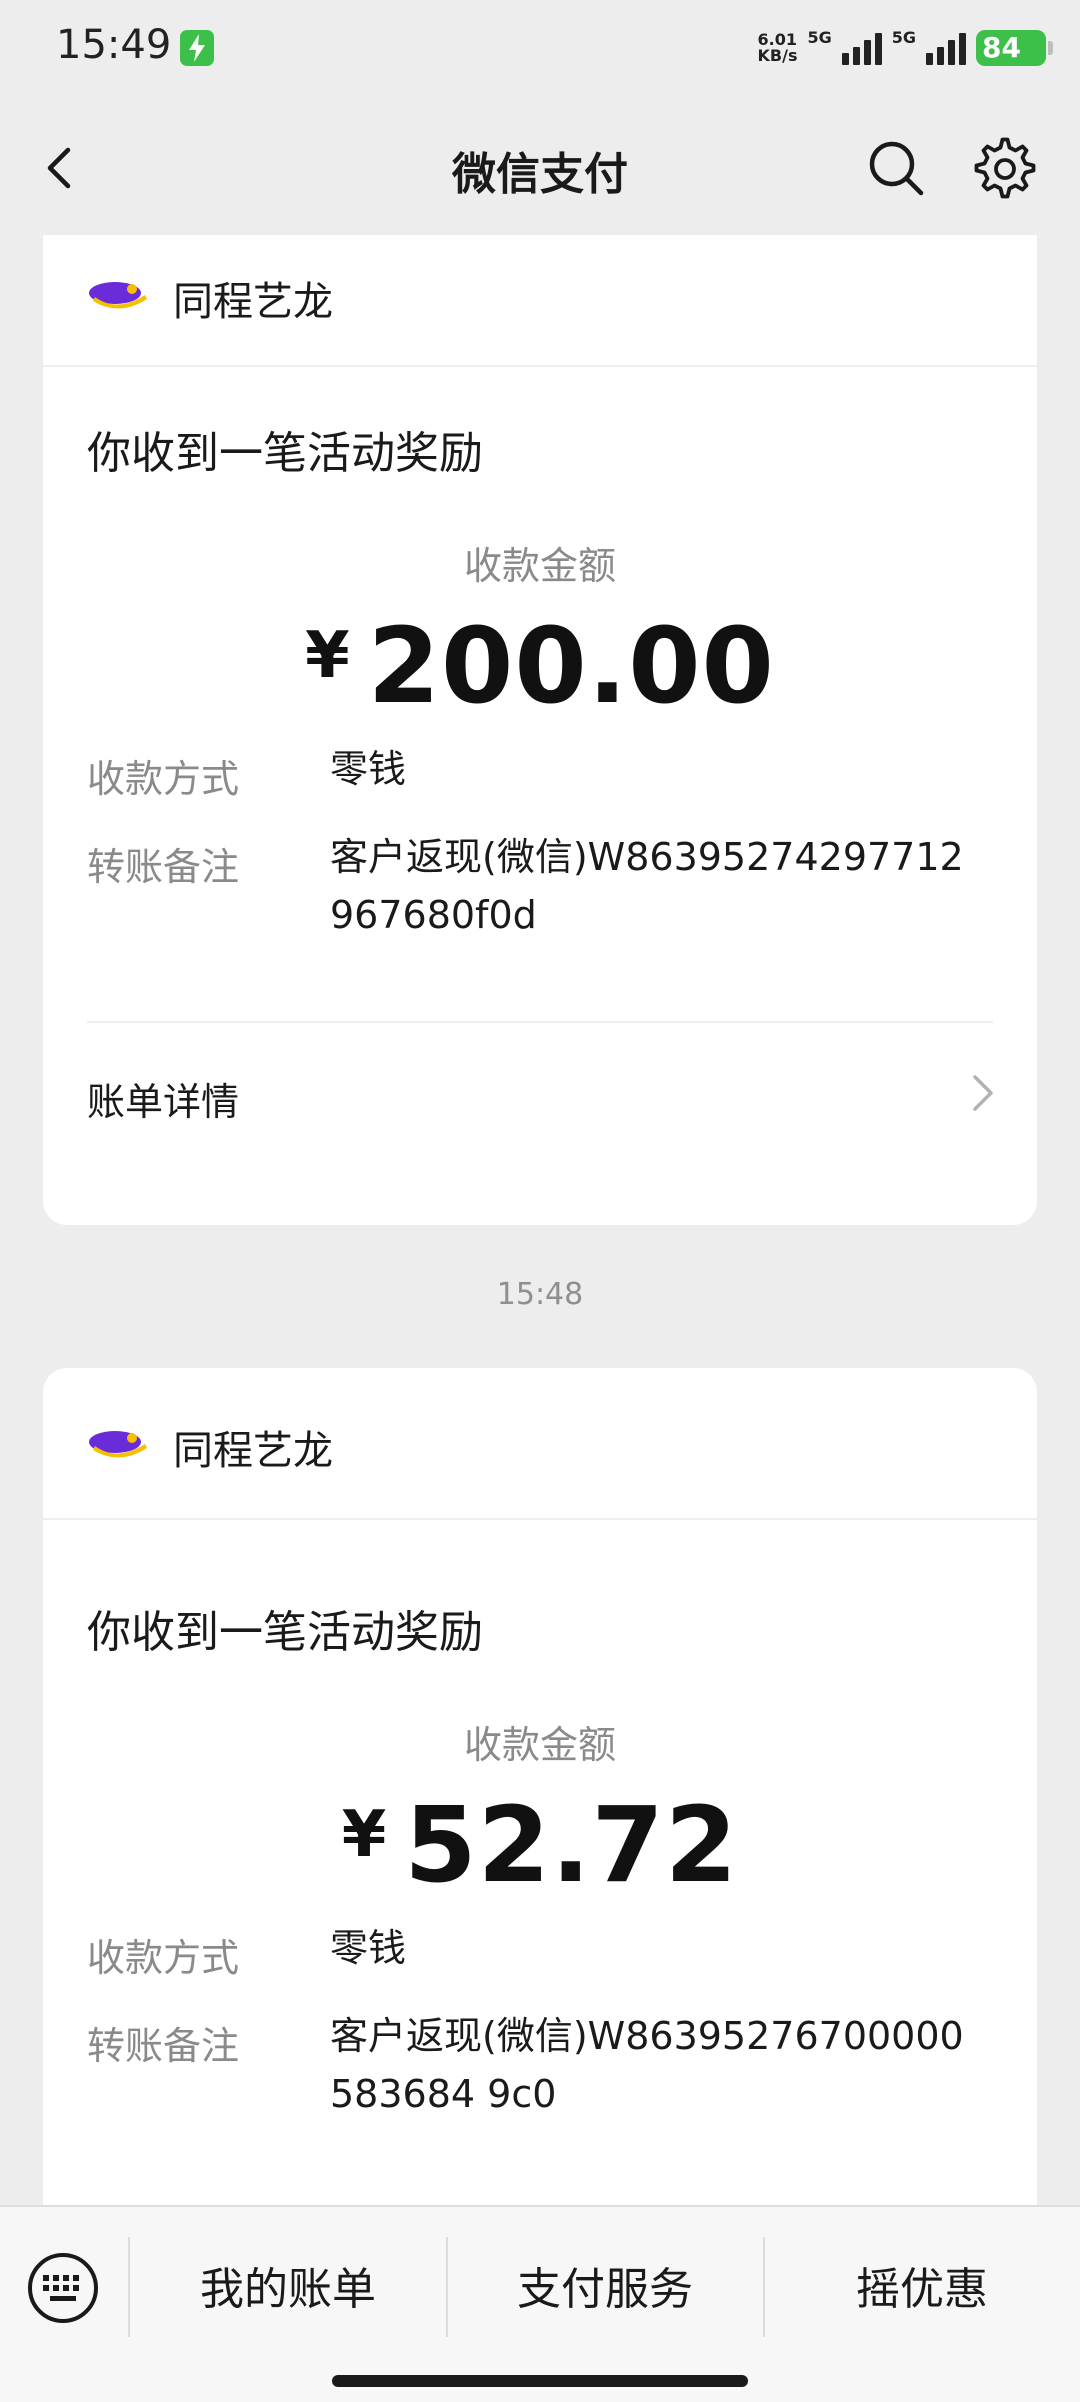  What do you see at coordinates (777, 47) in the screenshot?
I see `network-speed: 6.01 KB/s` at bounding box center [777, 47].